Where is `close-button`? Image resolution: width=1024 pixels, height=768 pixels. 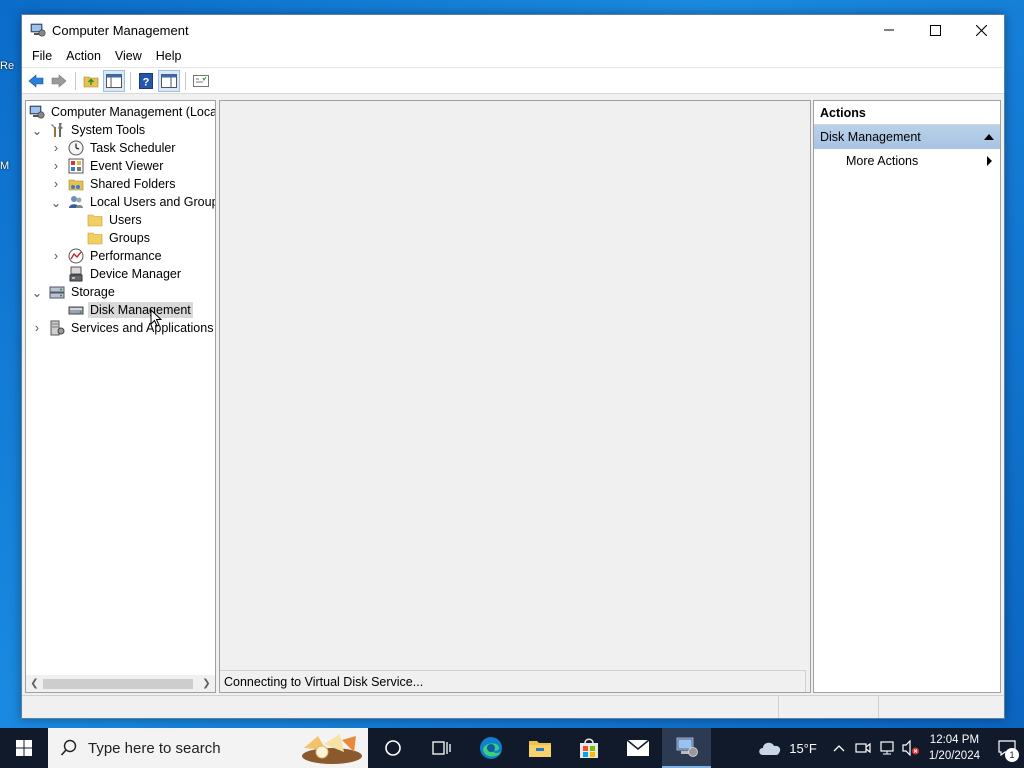 close-button is located at coordinates (981, 30).